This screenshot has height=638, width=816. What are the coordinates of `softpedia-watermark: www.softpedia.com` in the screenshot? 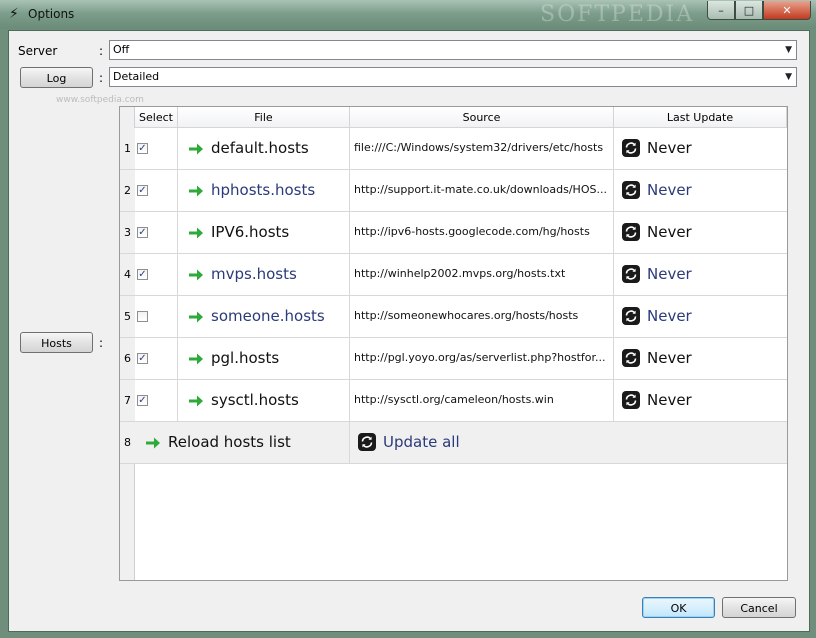 It's located at (100, 100).